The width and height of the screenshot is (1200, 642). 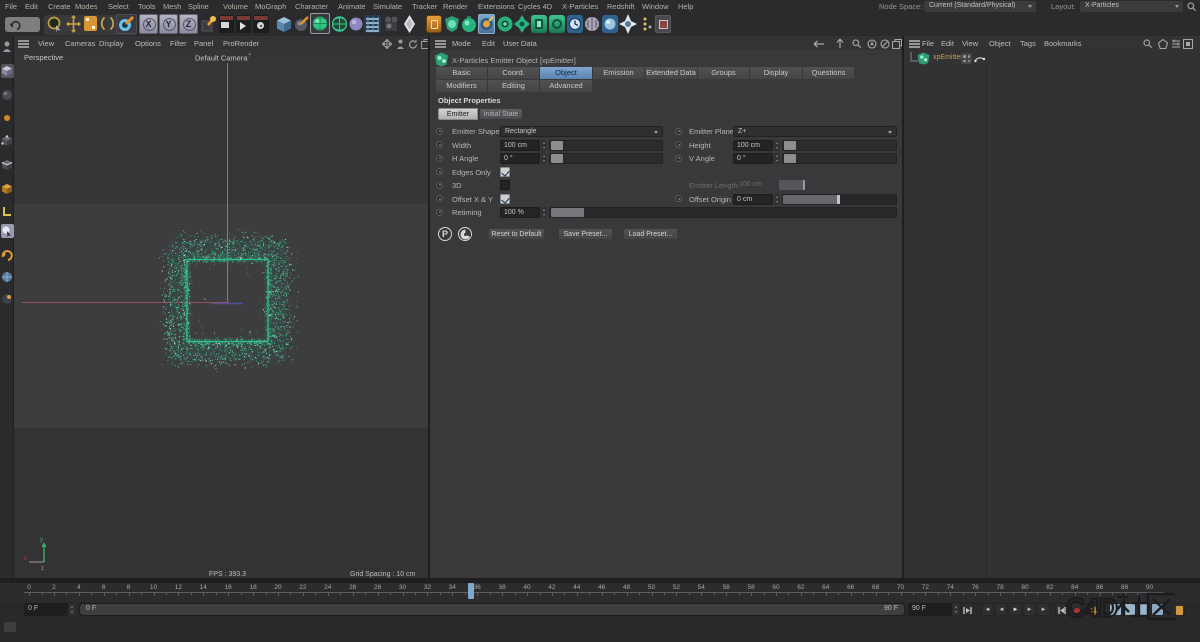 I want to click on svg-text: C4D, so click(x=1092, y=608).